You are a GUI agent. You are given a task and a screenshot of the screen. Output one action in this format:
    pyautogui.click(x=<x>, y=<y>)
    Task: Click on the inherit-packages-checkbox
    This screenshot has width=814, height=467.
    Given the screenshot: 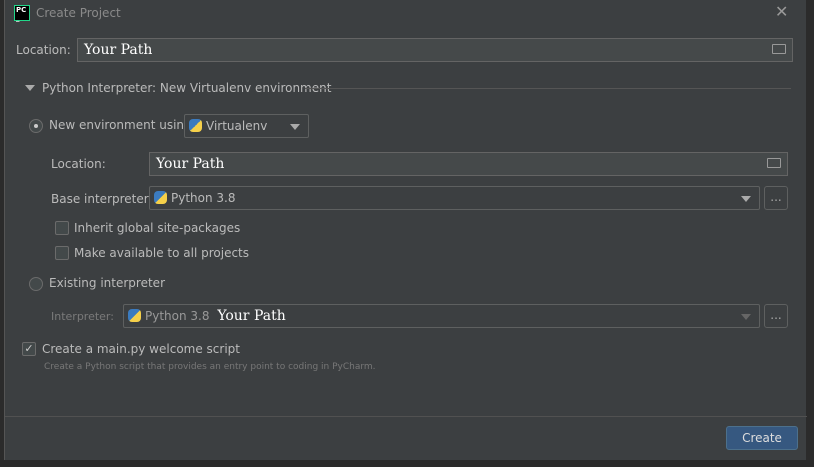 What is the action you would take?
    pyautogui.click(x=62, y=228)
    